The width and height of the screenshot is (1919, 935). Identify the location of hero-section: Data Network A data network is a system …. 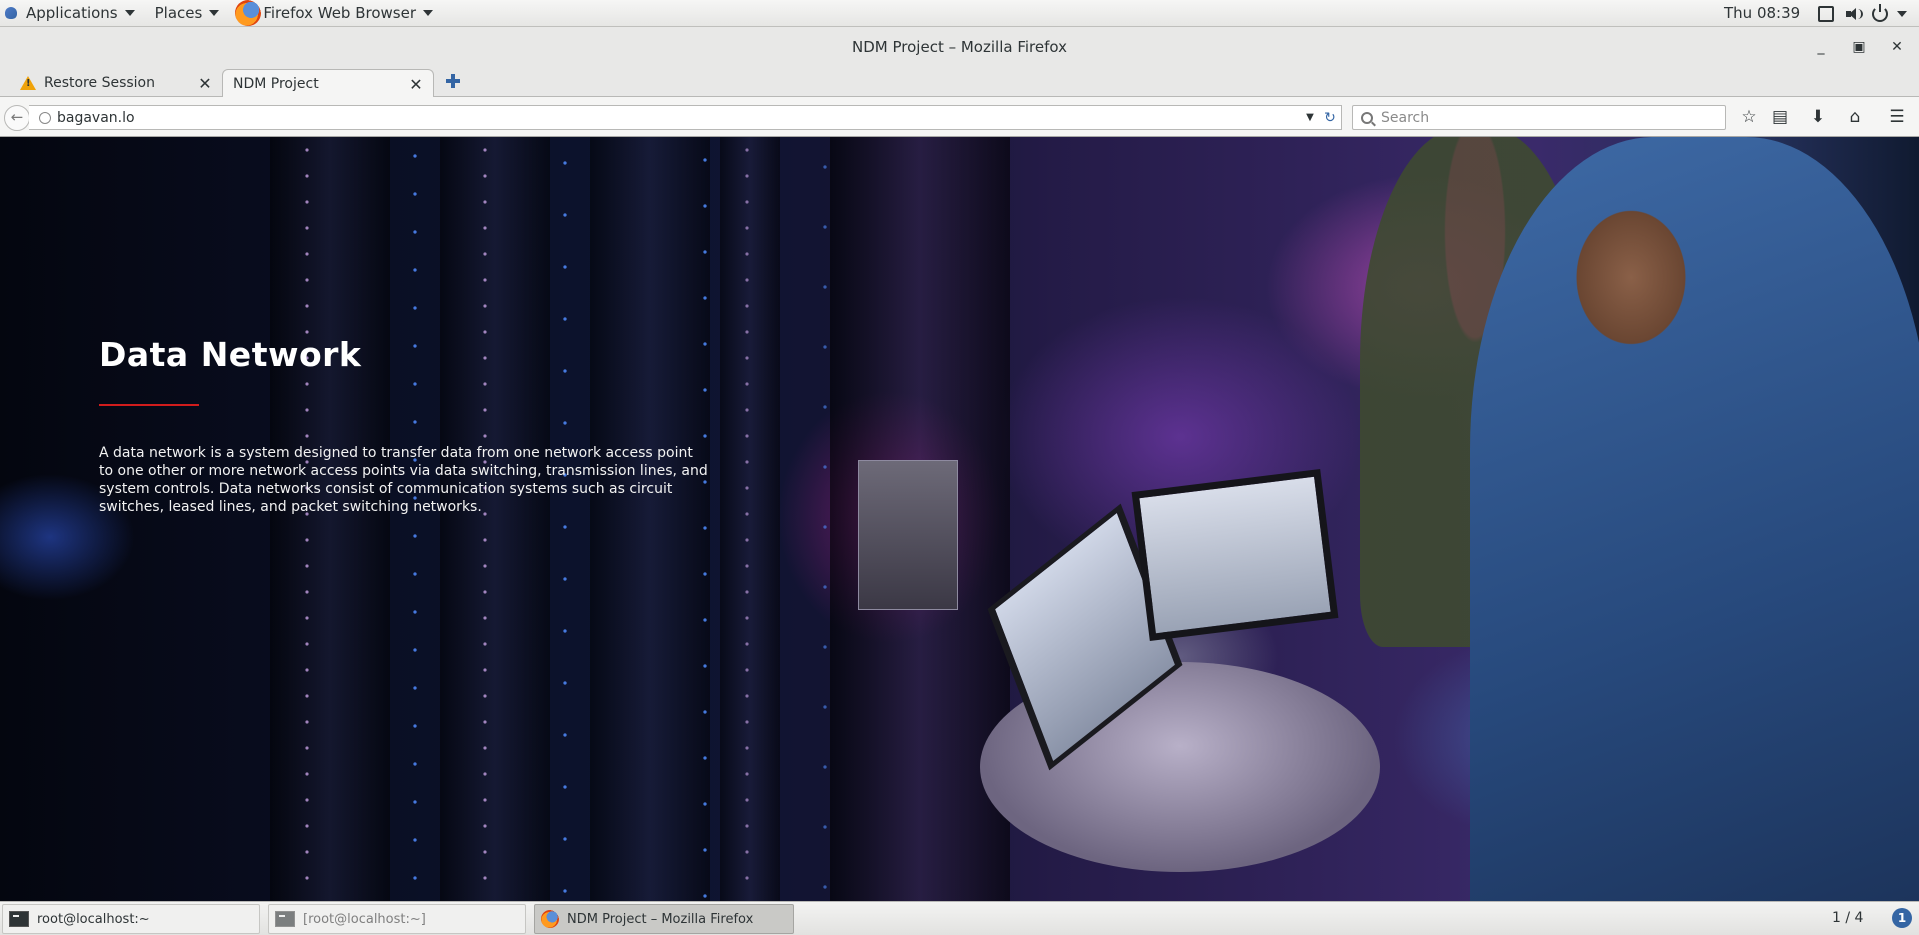
(404, 425).